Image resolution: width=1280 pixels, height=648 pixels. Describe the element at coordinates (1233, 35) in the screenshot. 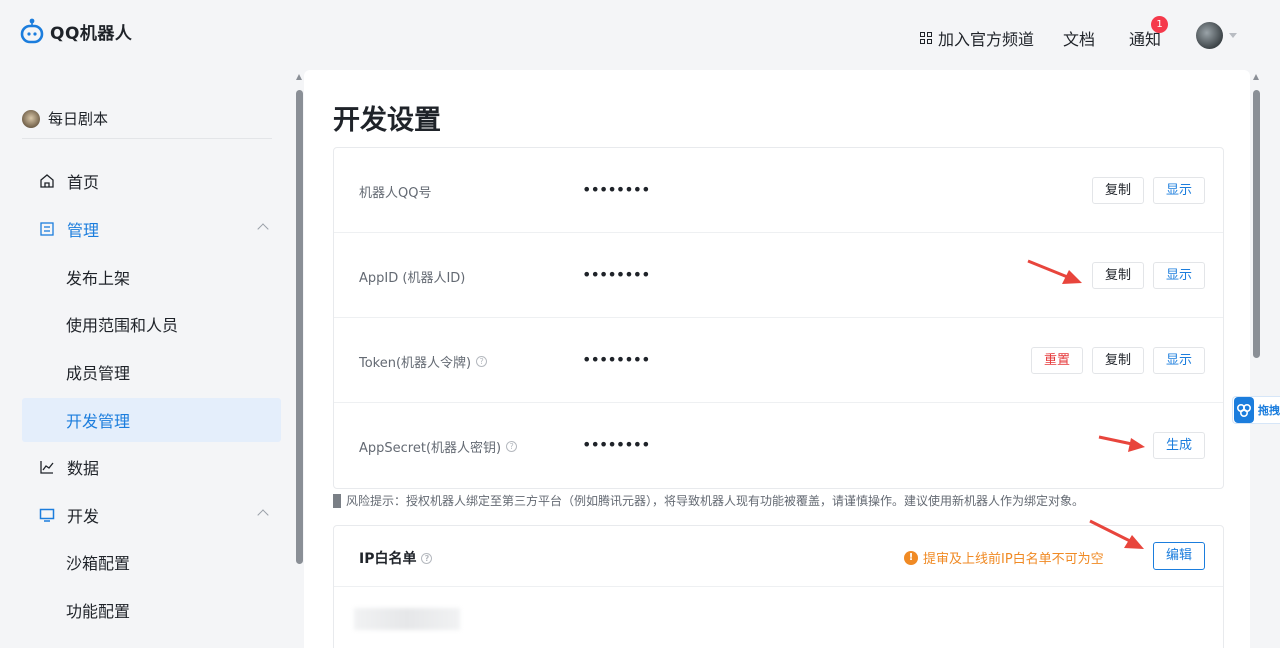

I see `caret-down-icon` at that location.